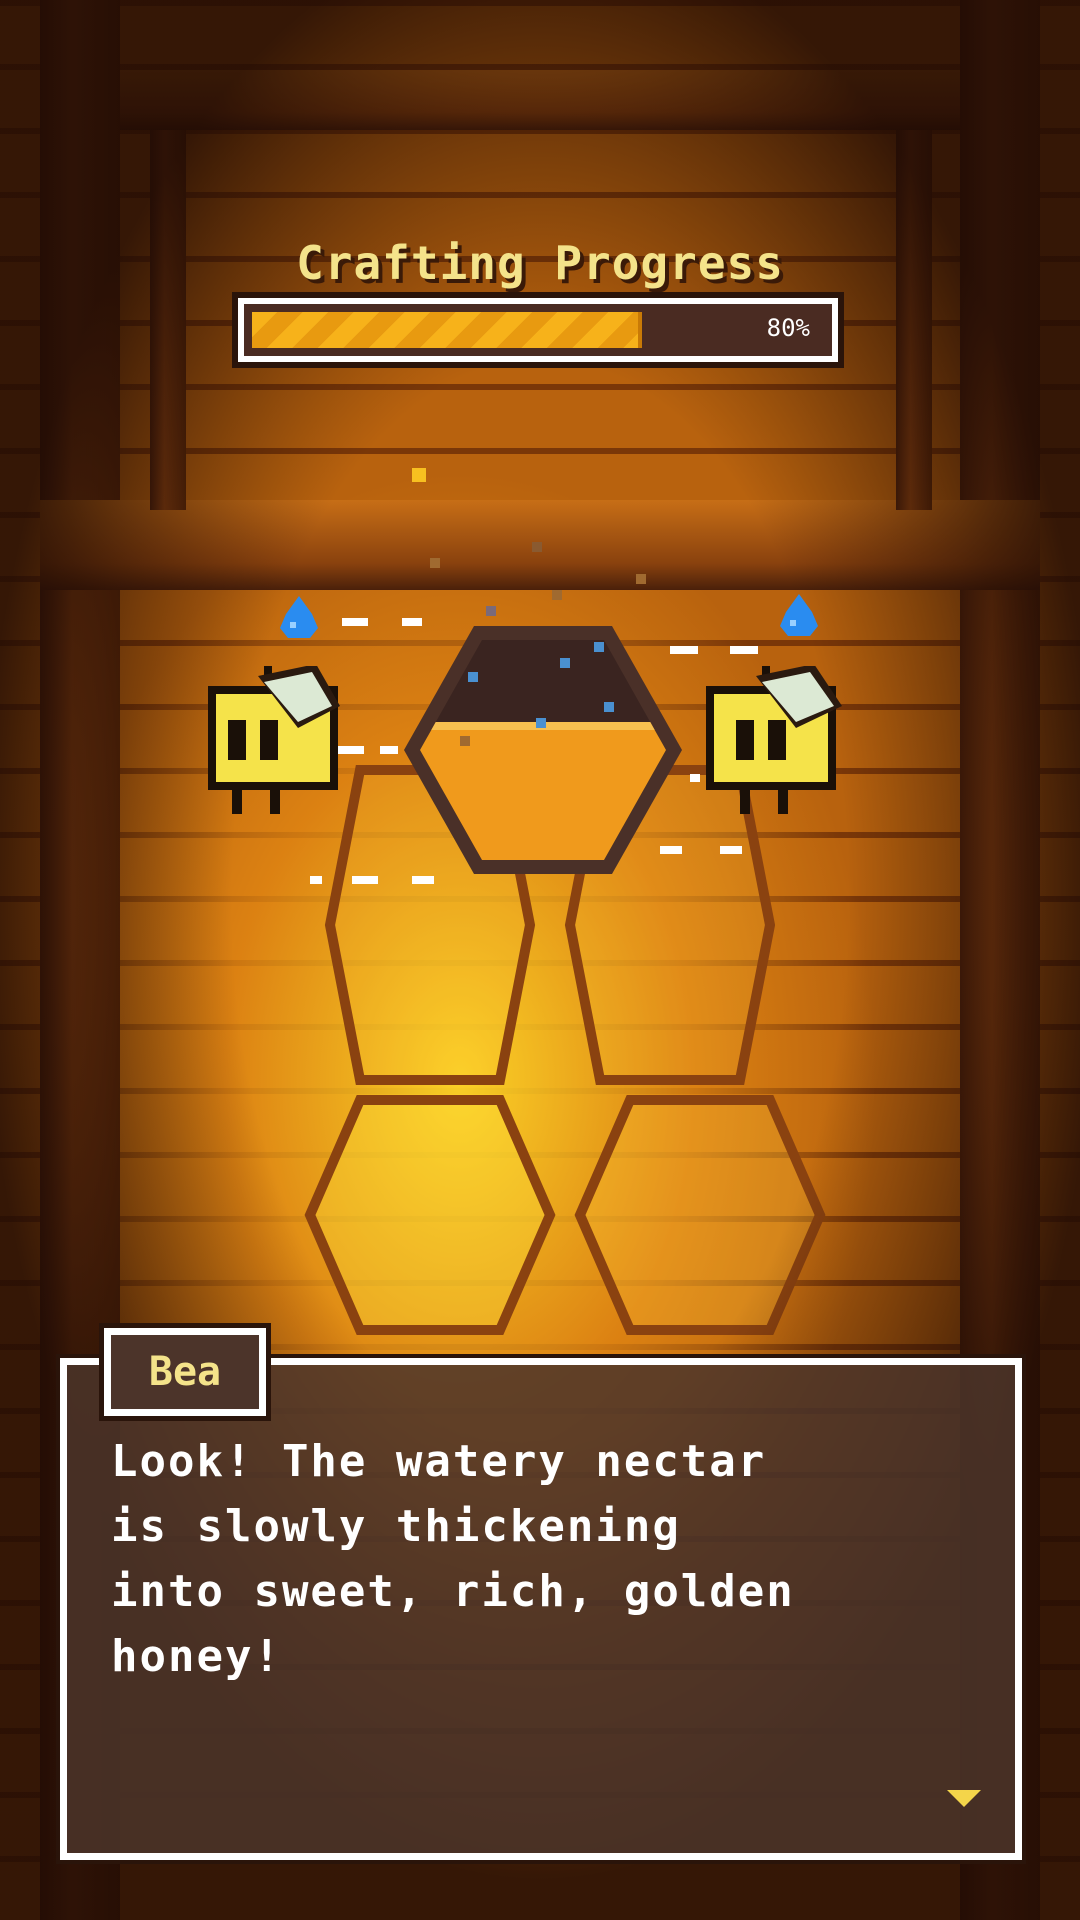 This screenshot has height=1920, width=1080. I want to click on triangle-down-icon, so click(964, 1798).